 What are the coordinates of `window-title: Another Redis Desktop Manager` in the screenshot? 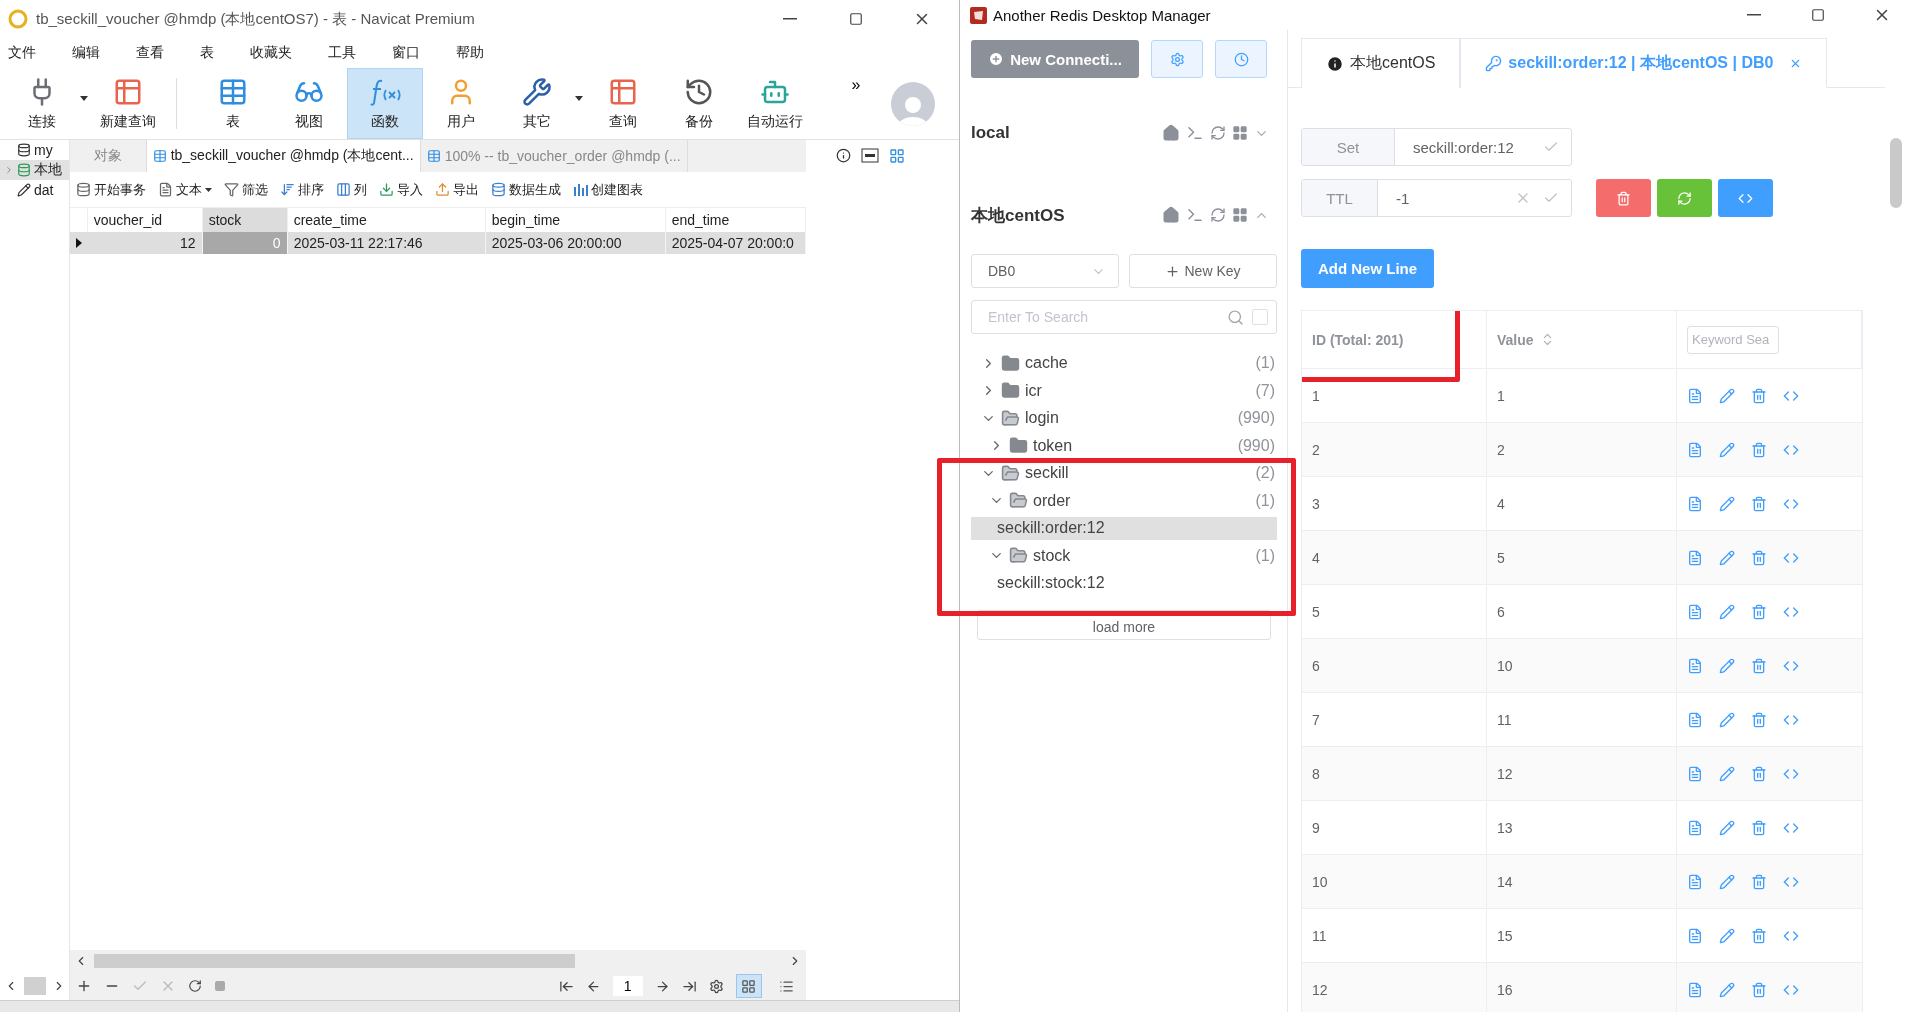 It's located at (1102, 15).